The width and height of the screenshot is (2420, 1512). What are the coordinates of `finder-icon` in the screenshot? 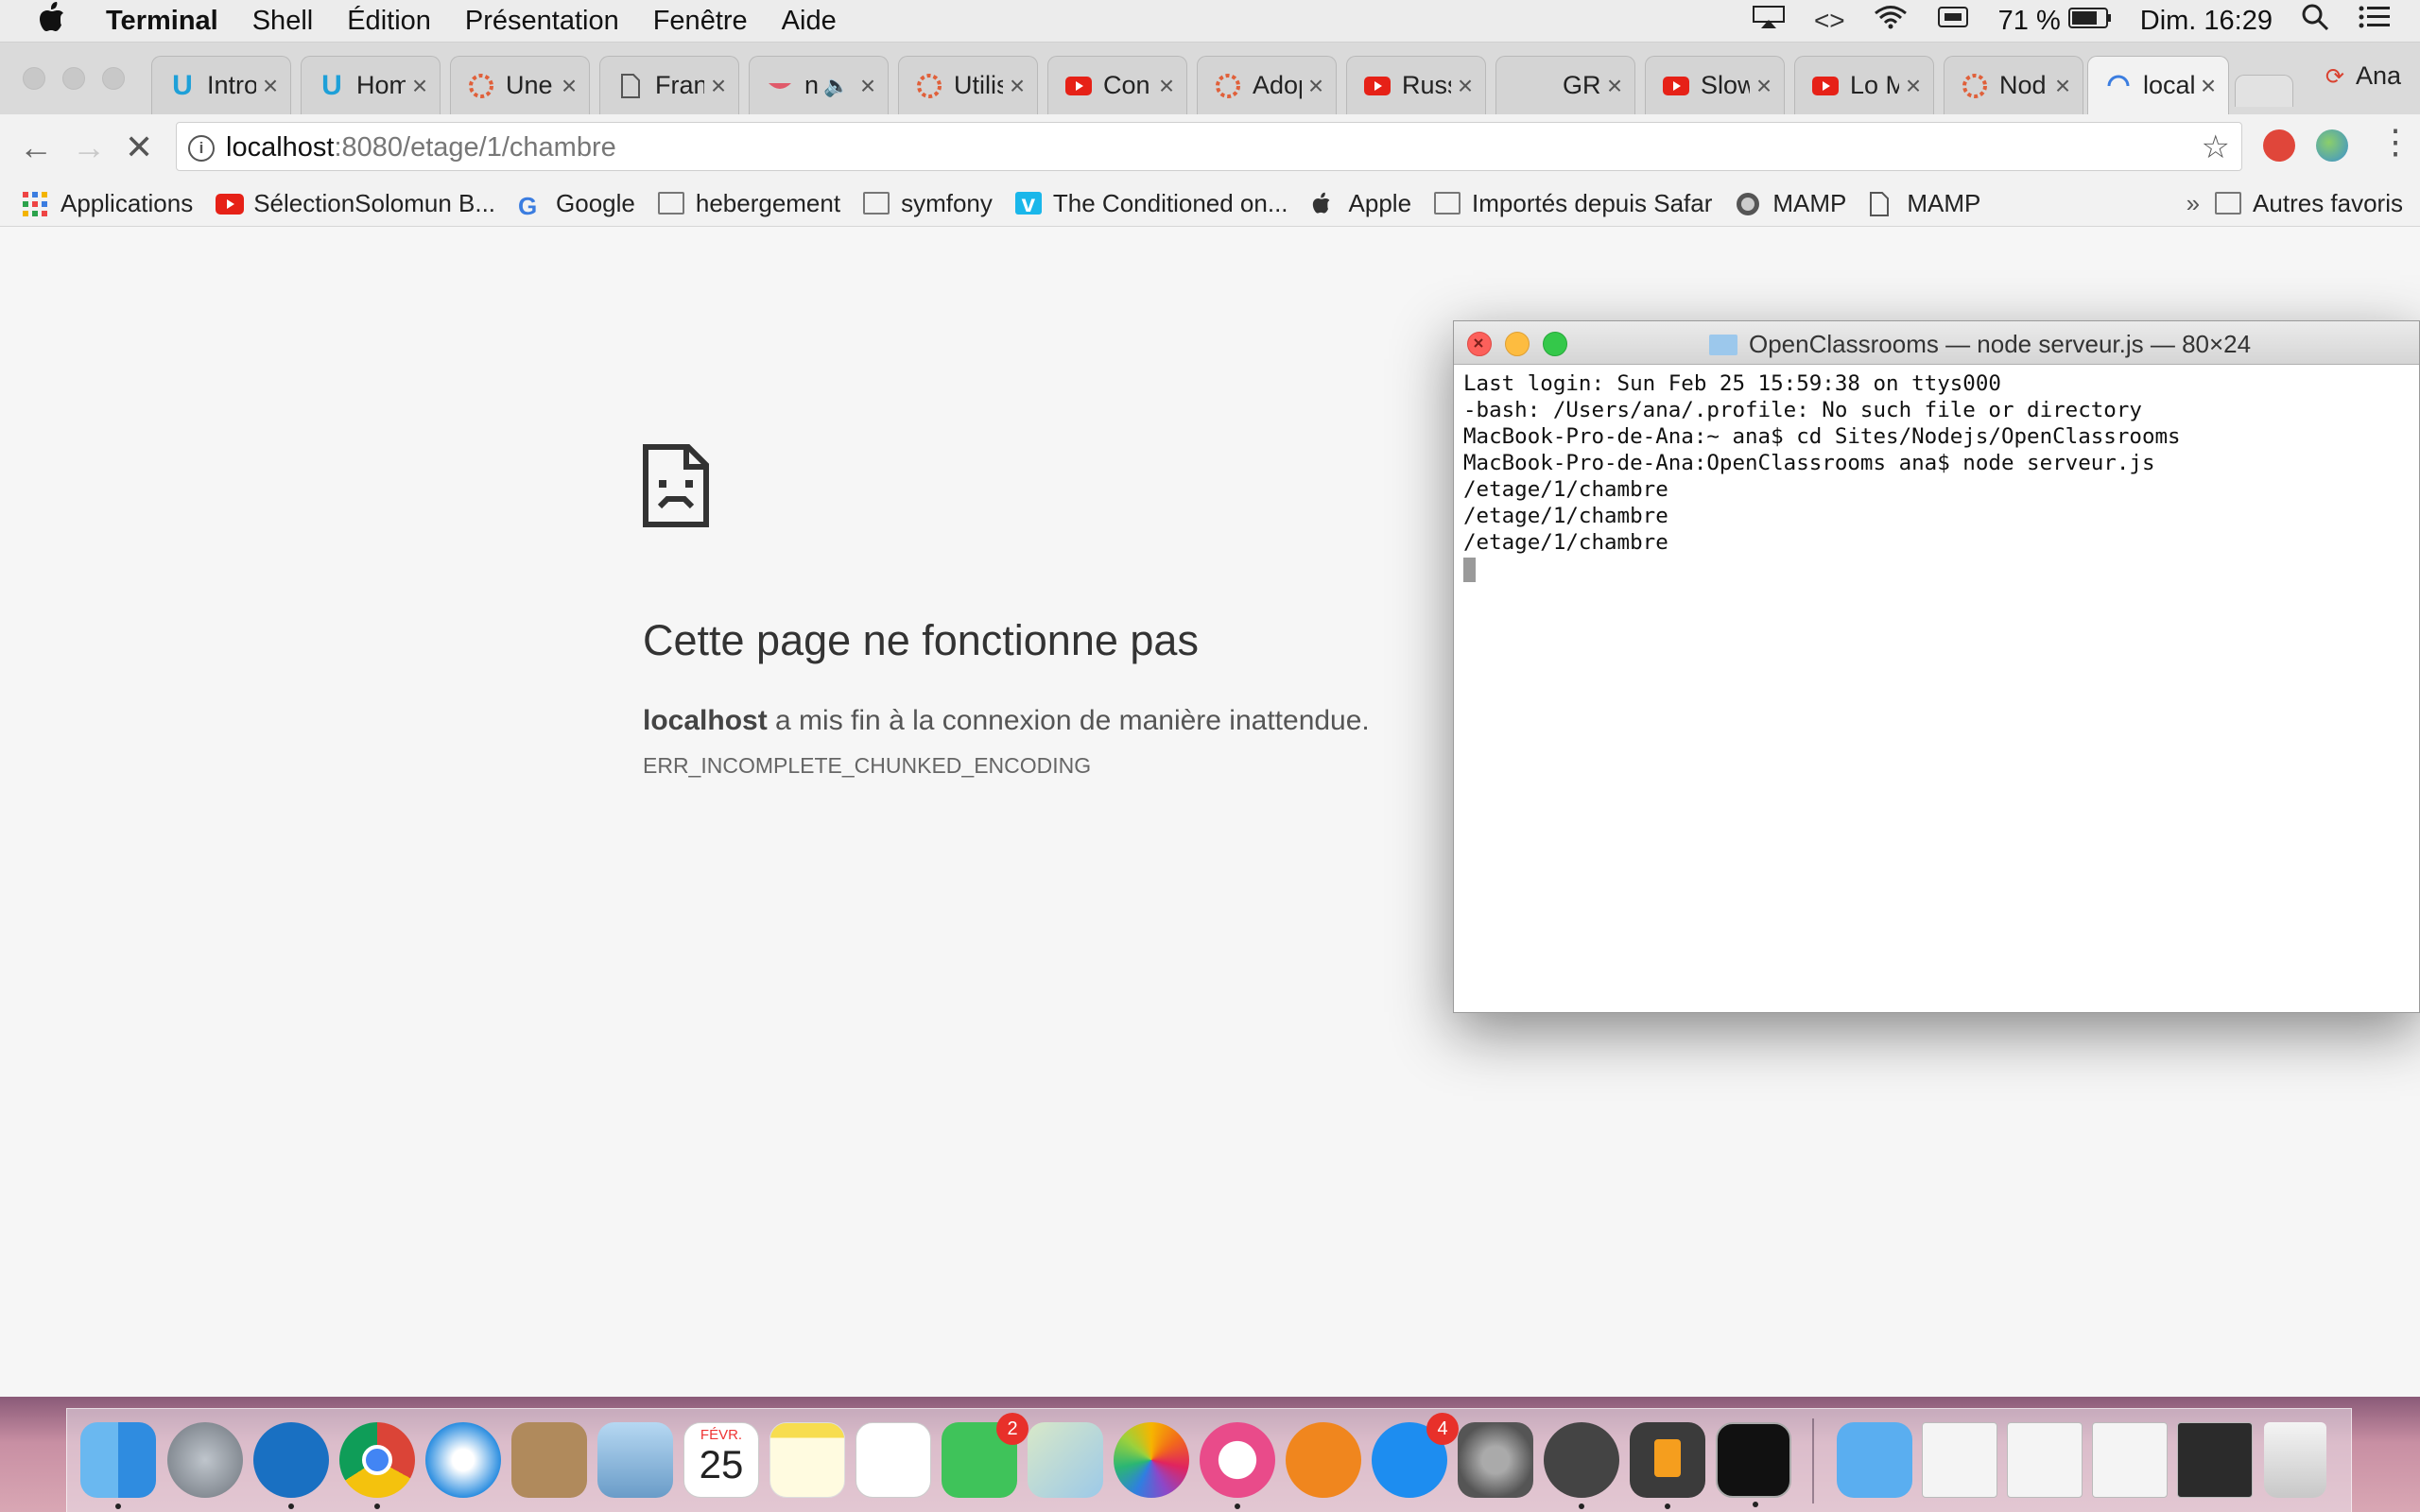 It's located at (118, 1465).